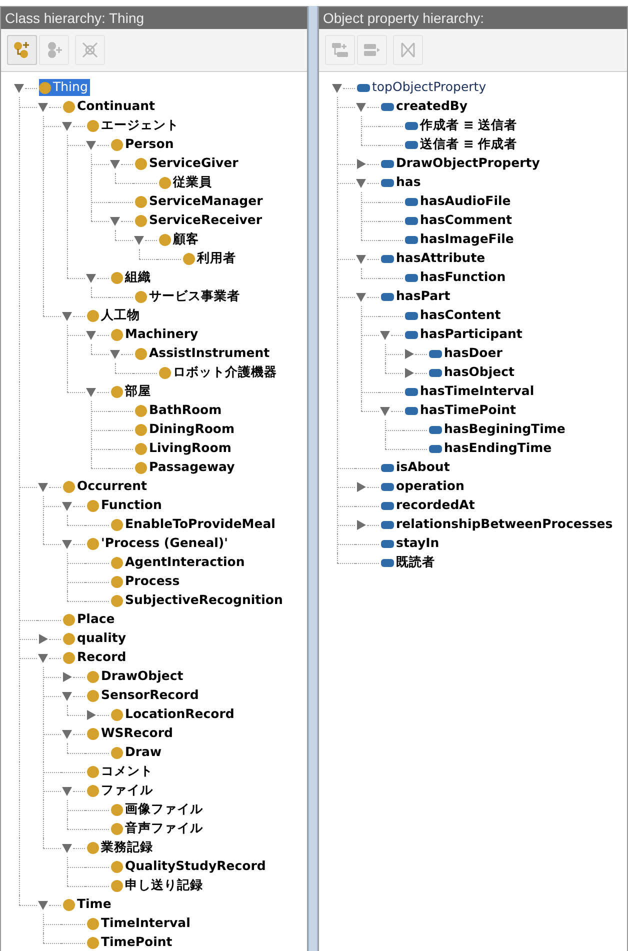 This screenshot has height=951, width=628. Describe the element at coordinates (134, 125) in the screenshot. I see `tree-item: エージェント` at that location.